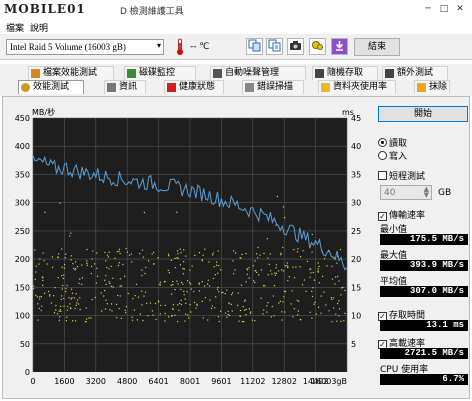 The width and height of the screenshot is (472, 401). Describe the element at coordinates (401, 214) in the screenshot. I see `transfer-rate-option: ✓ 傳輸速率` at that location.